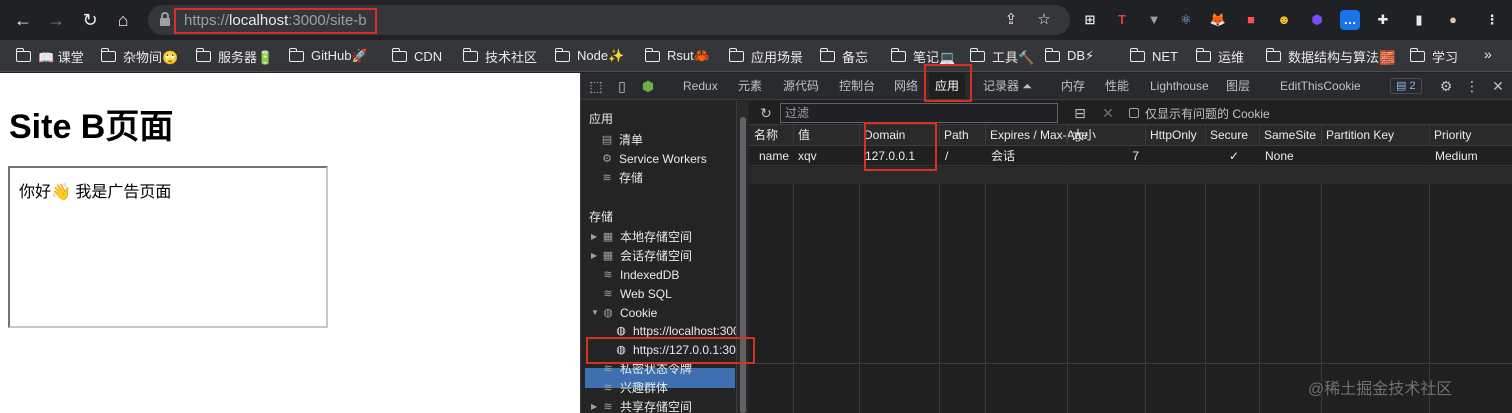 This screenshot has width=1512, height=413. What do you see at coordinates (857, 86) in the screenshot?
I see `devtools-tab: 控制台` at bounding box center [857, 86].